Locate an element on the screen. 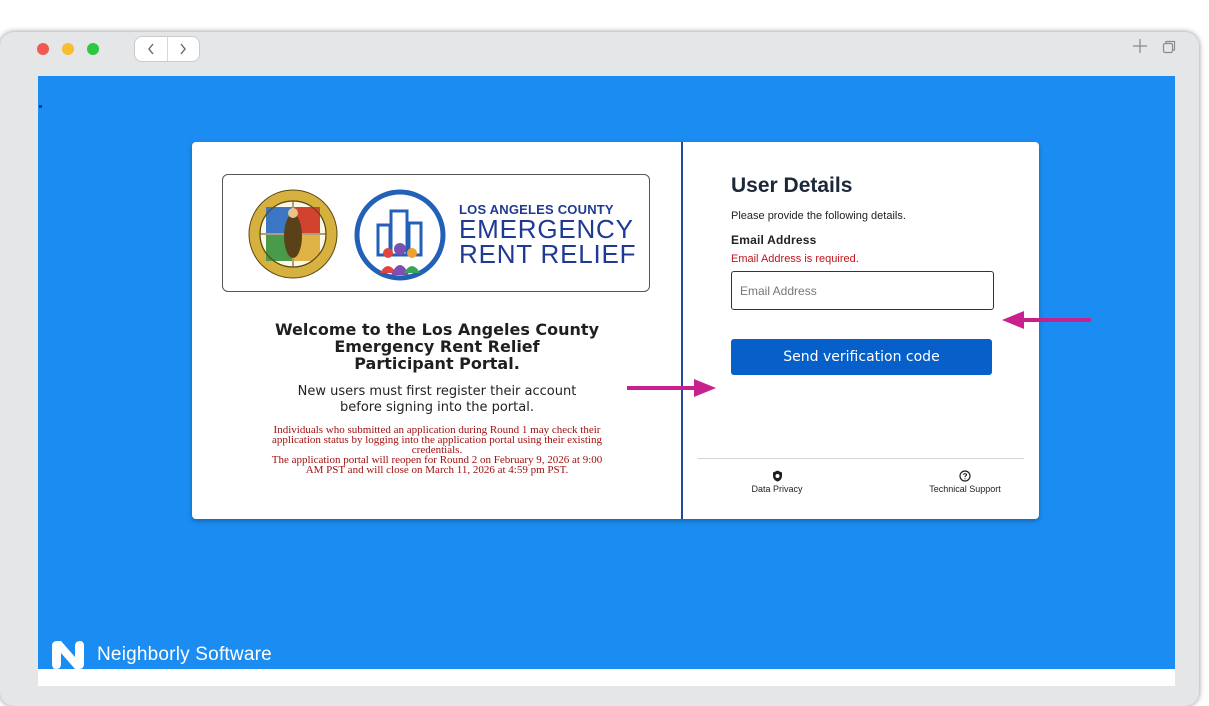 The image size is (1209, 706). arrow-pointing-to-send-button is located at coordinates (671, 388).